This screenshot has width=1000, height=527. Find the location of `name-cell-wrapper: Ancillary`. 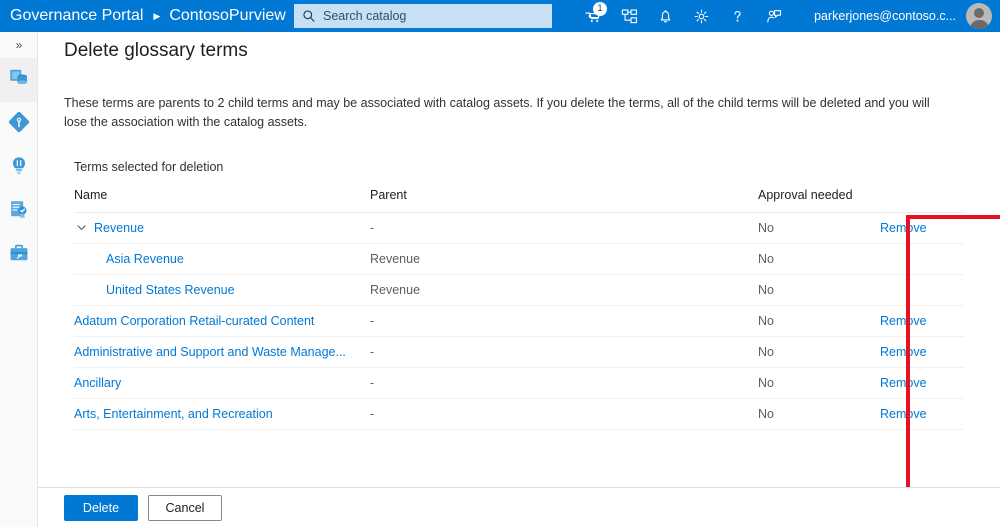

name-cell-wrapper: Ancillary is located at coordinates (222, 383).